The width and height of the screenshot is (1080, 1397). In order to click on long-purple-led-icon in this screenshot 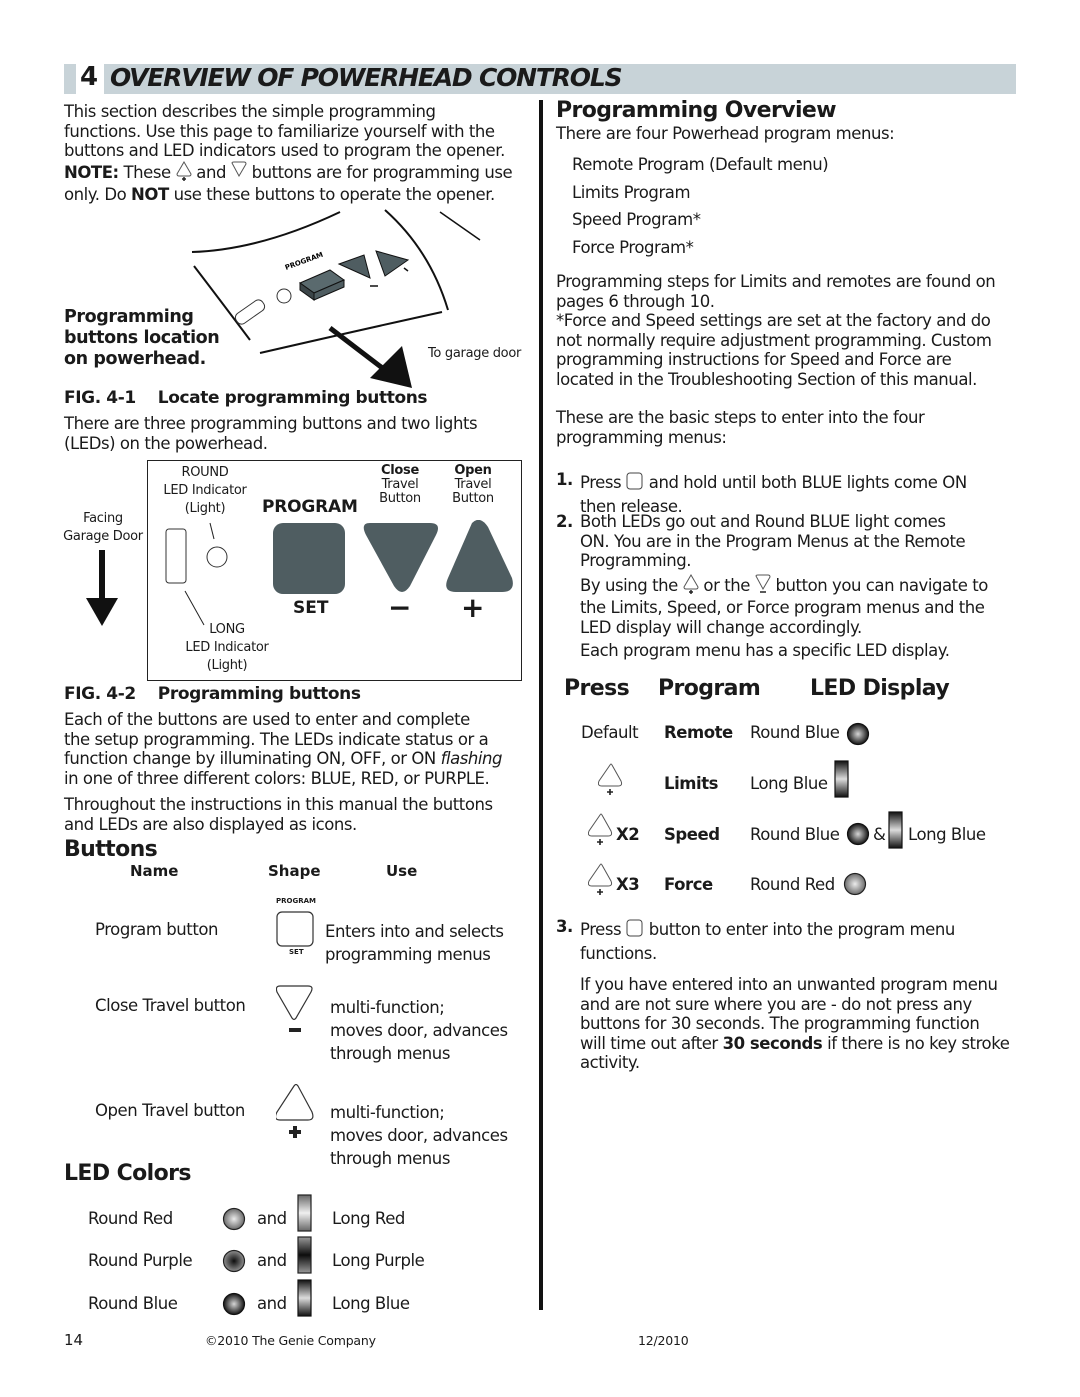, I will do `click(304, 1255)`.